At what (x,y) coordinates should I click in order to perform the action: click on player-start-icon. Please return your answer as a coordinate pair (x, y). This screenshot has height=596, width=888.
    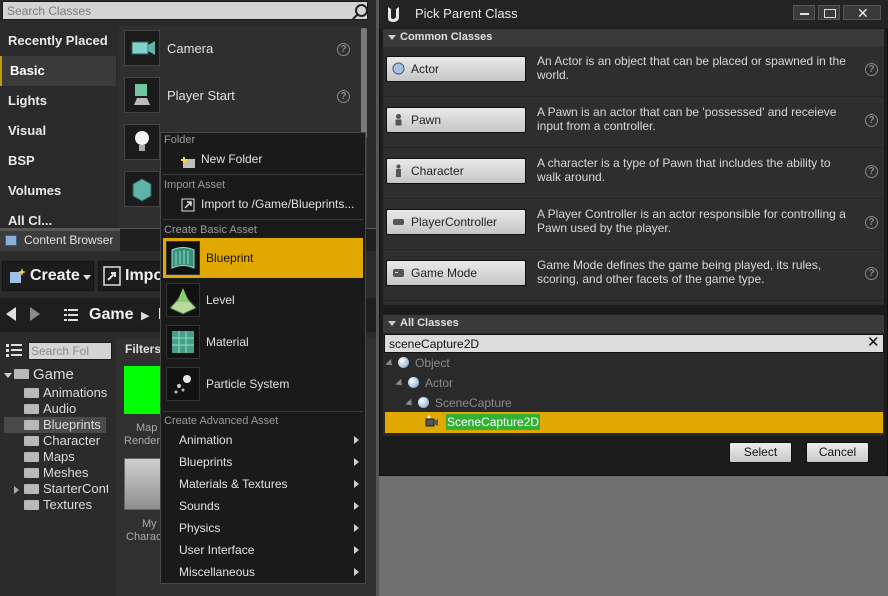
    Looking at the image, I should click on (142, 95).